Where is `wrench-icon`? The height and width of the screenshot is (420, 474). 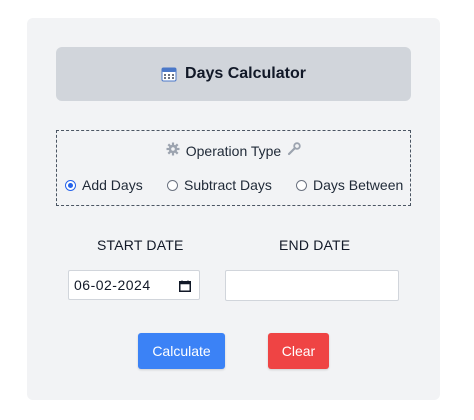 wrench-icon is located at coordinates (294, 150).